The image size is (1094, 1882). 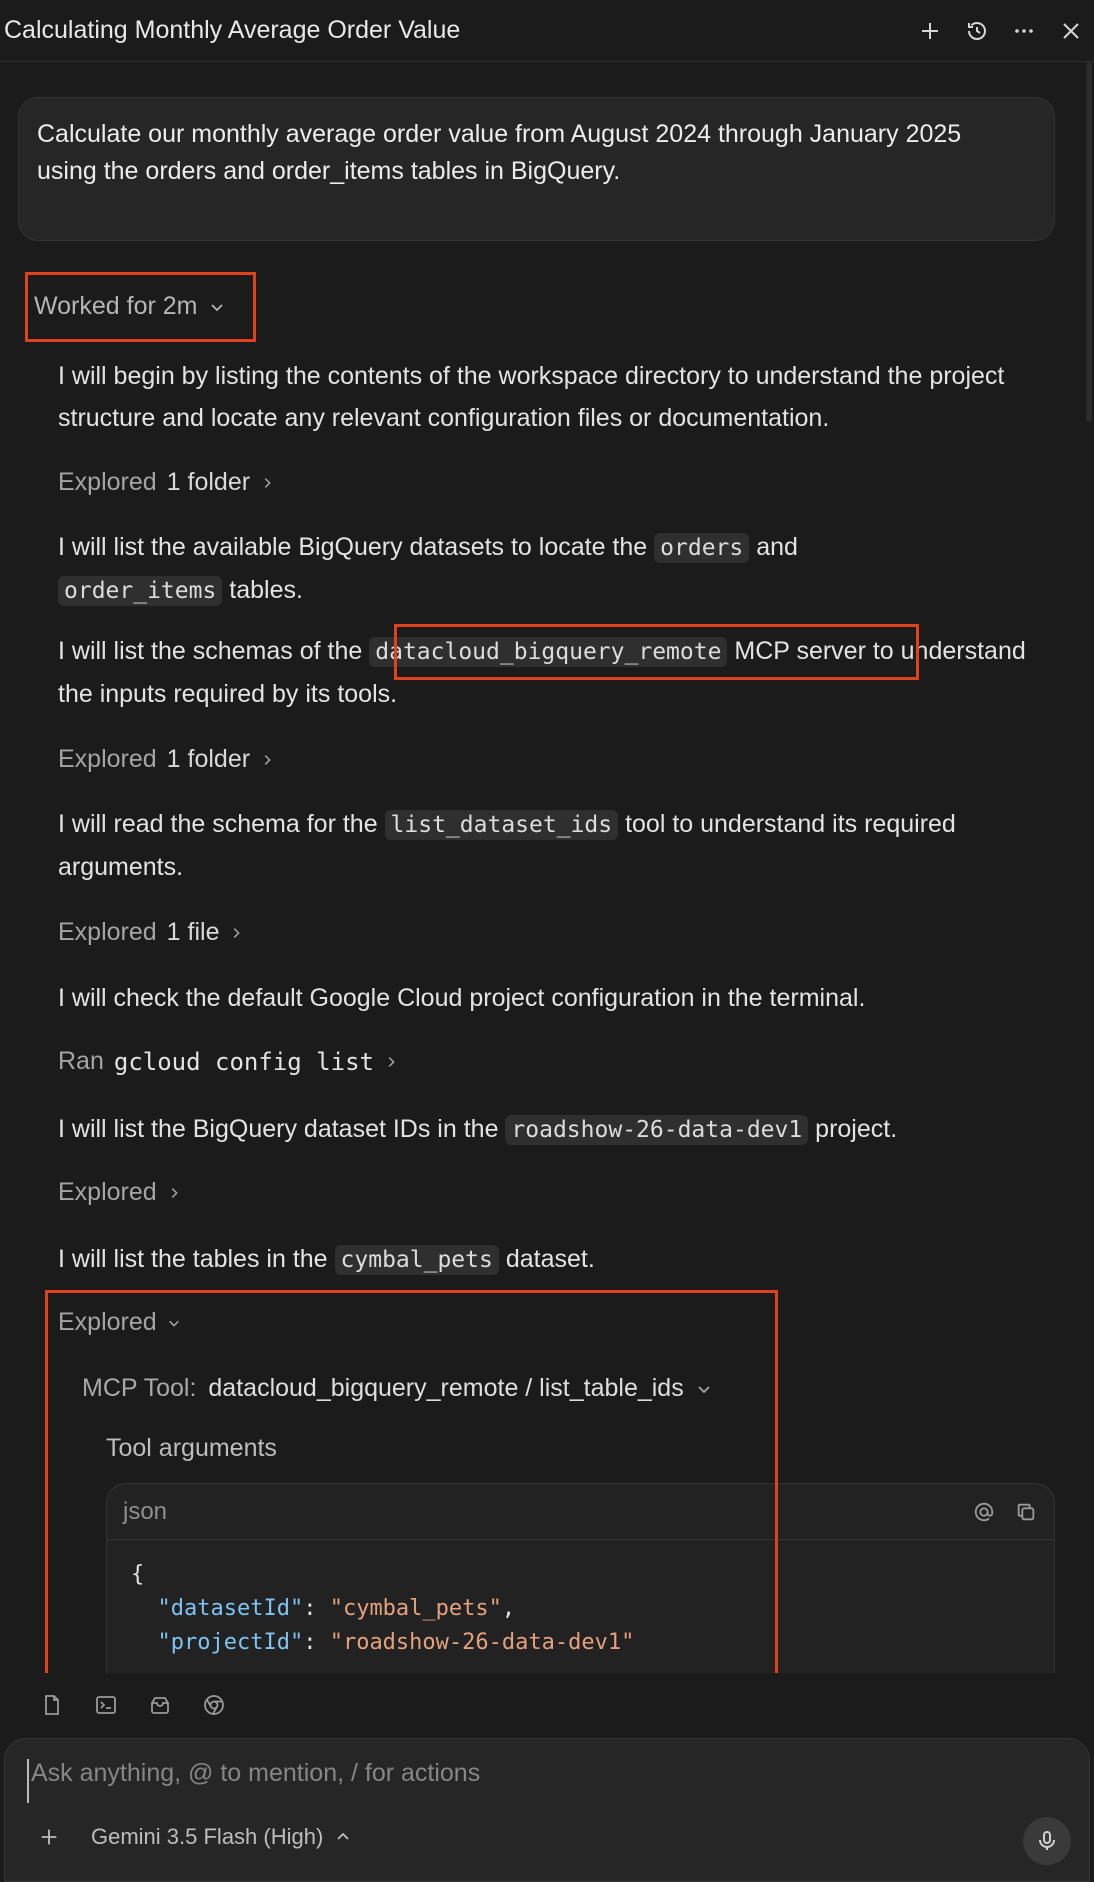 I want to click on close-button, so click(x=1070, y=31).